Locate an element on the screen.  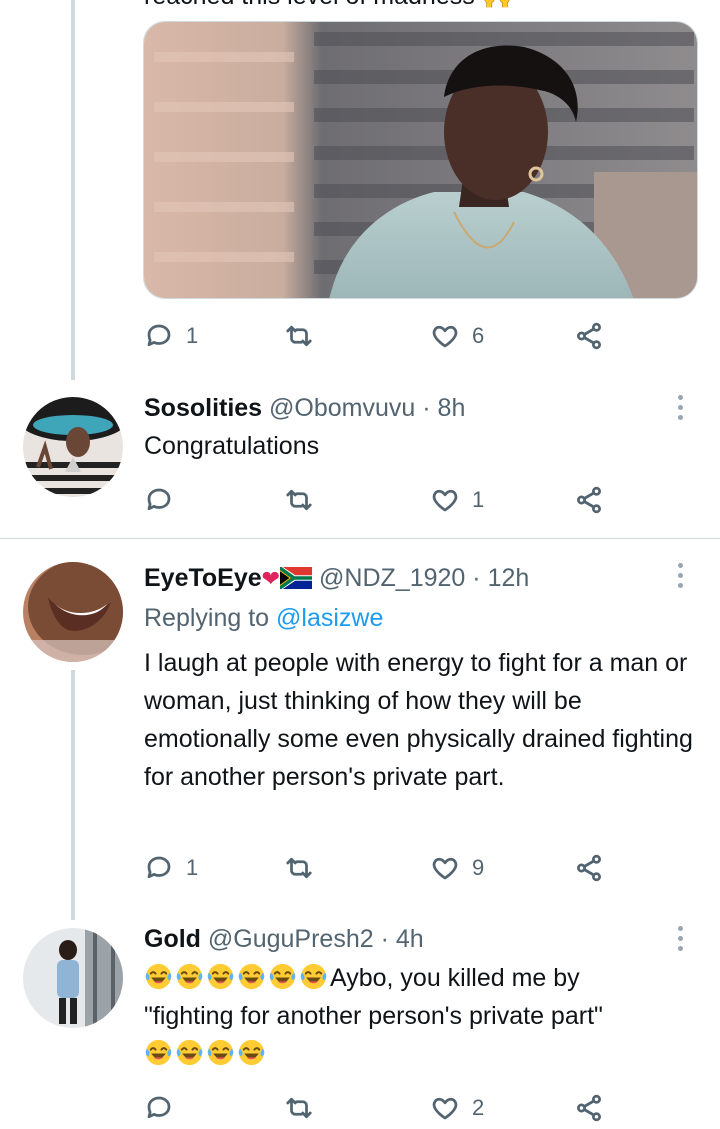
tweet-actions: 1 is located at coordinates (379, 500).